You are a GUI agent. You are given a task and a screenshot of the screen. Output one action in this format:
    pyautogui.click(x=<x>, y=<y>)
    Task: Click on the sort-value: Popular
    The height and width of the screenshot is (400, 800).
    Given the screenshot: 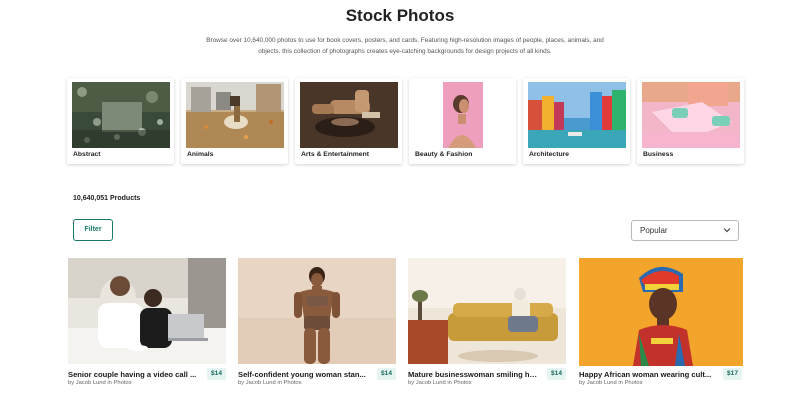 What is the action you would take?
    pyautogui.click(x=654, y=230)
    